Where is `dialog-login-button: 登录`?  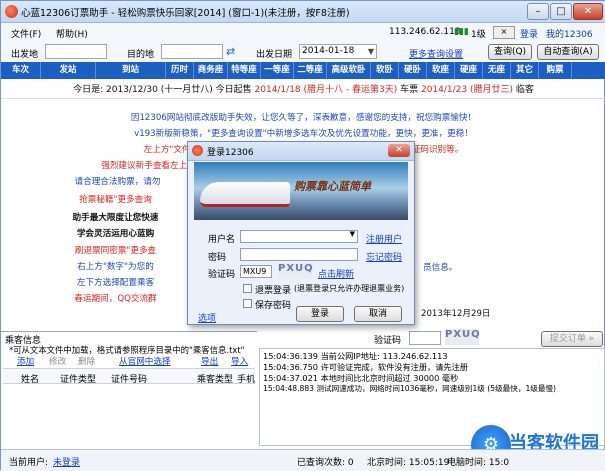
dialog-login-button: 登录 is located at coordinates (320, 314).